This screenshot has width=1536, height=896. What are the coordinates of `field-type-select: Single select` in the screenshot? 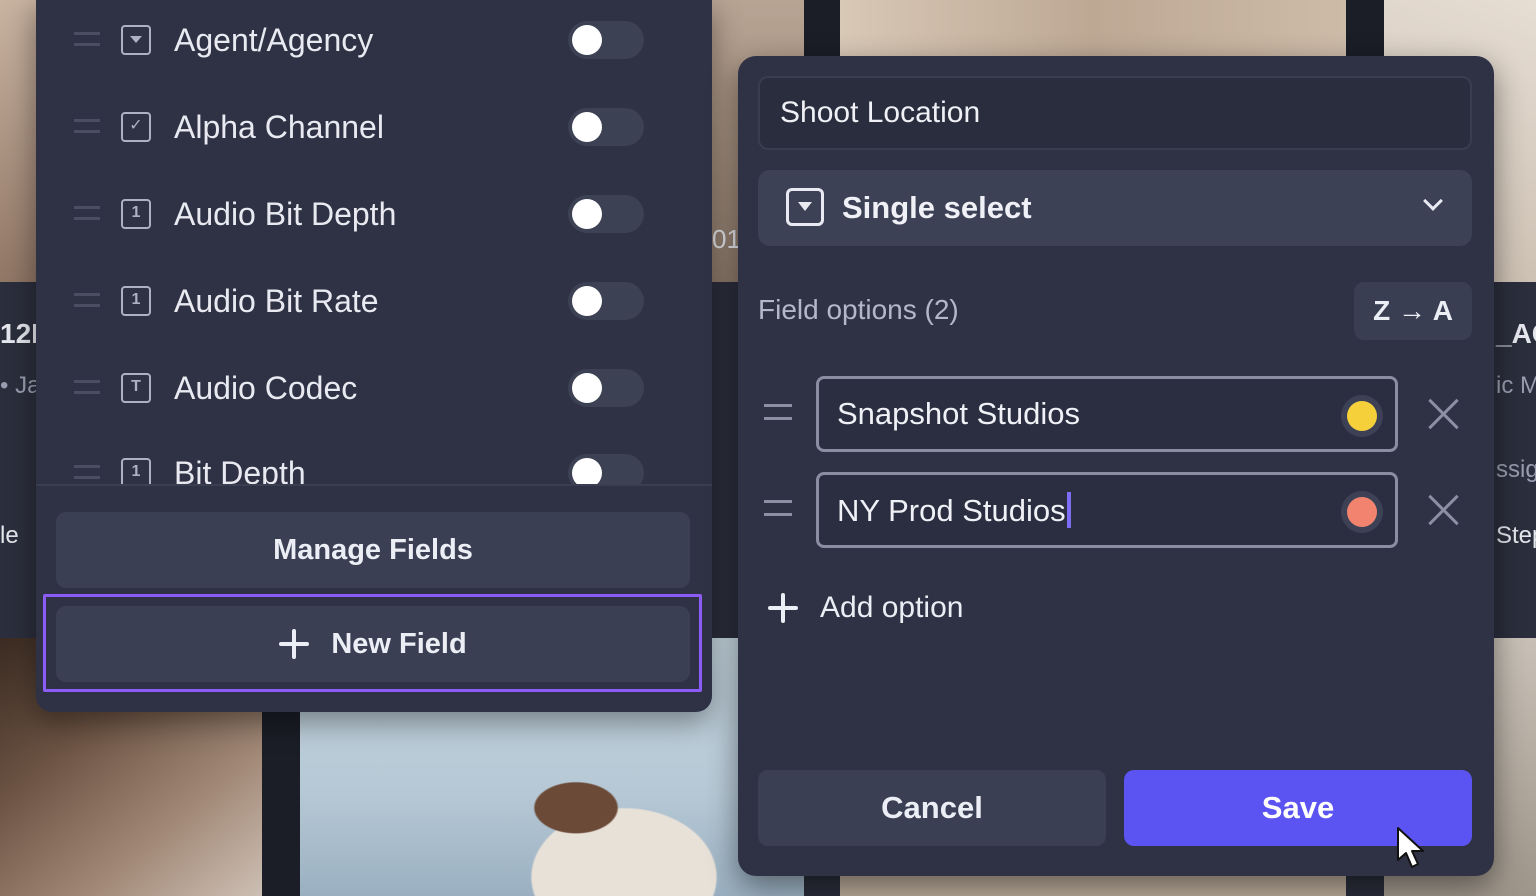 It's located at (1115, 208).